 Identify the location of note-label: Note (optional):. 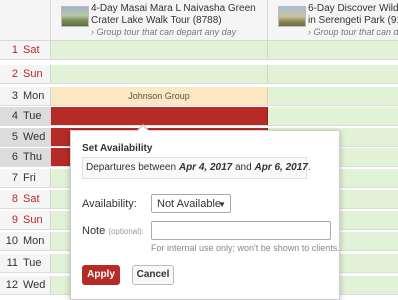
(113, 231).